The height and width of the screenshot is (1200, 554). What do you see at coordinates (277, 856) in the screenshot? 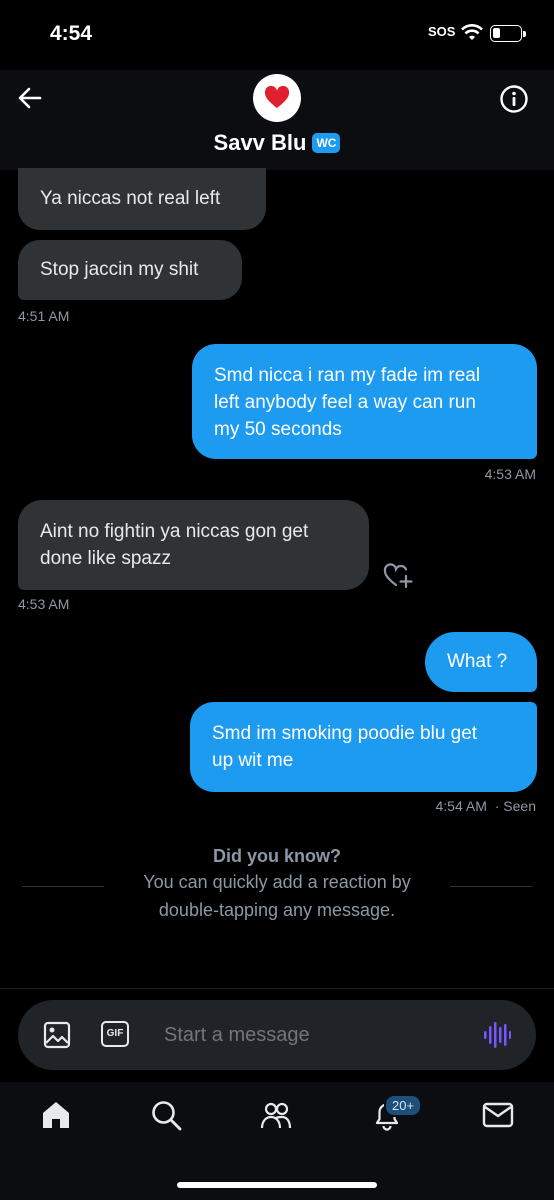
I see `tip-title: Did you know?` at bounding box center [277, 856].